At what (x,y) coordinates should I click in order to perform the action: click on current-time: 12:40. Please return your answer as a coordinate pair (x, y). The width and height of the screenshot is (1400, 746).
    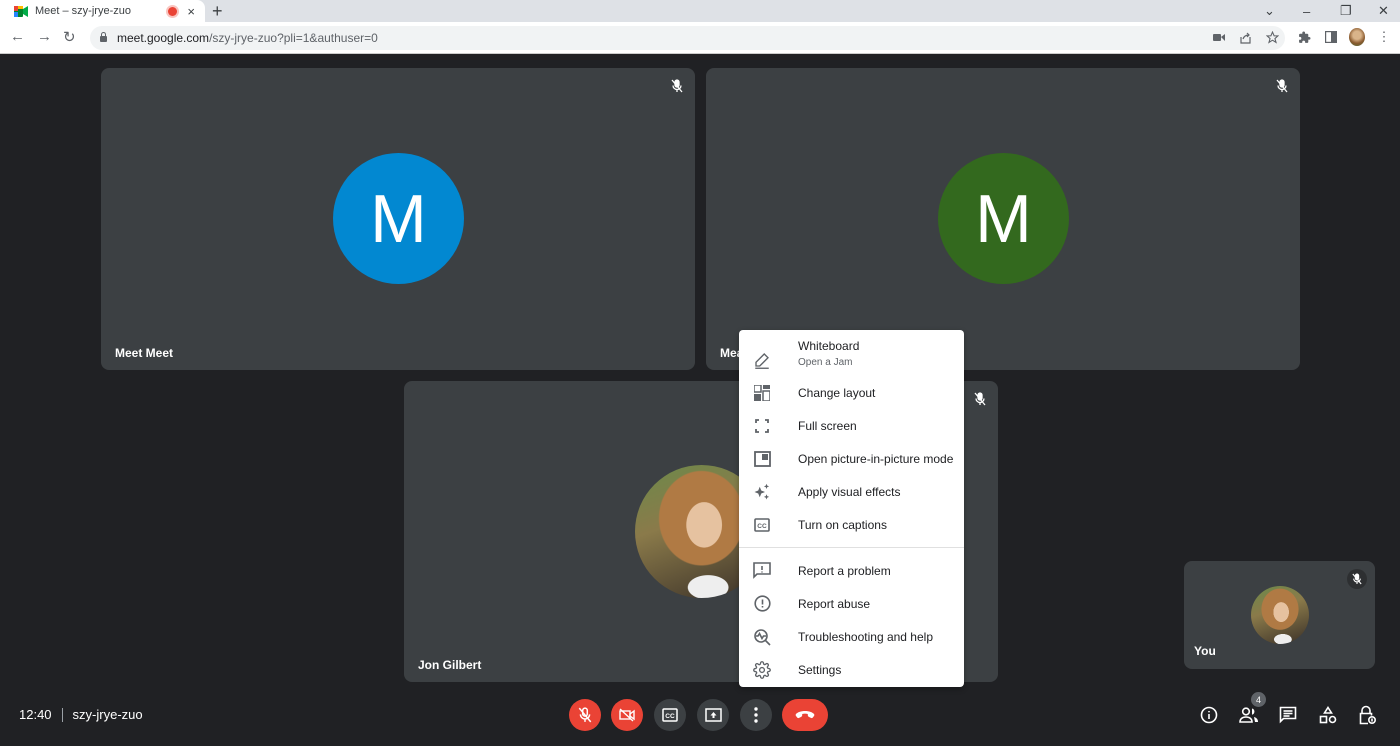
    Looking at the image, I should click on (35, 714).